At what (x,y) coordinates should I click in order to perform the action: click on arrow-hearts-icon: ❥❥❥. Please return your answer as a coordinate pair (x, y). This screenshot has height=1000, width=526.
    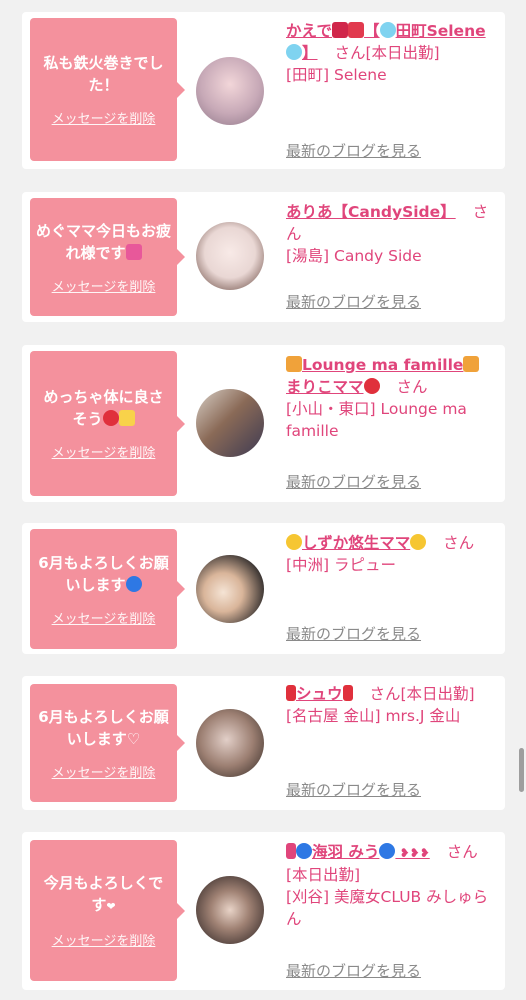
    Looking at the image, I should click on (412, 853).